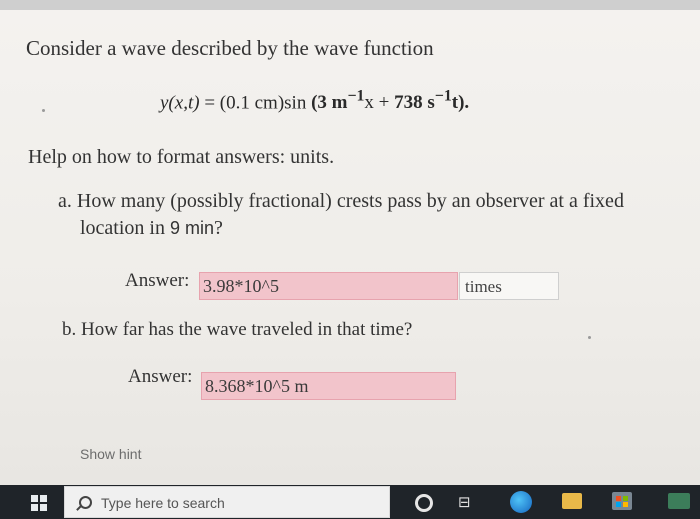 The image size is (700, 519). I want to click on pinned-app-icon, so click(679, 501).